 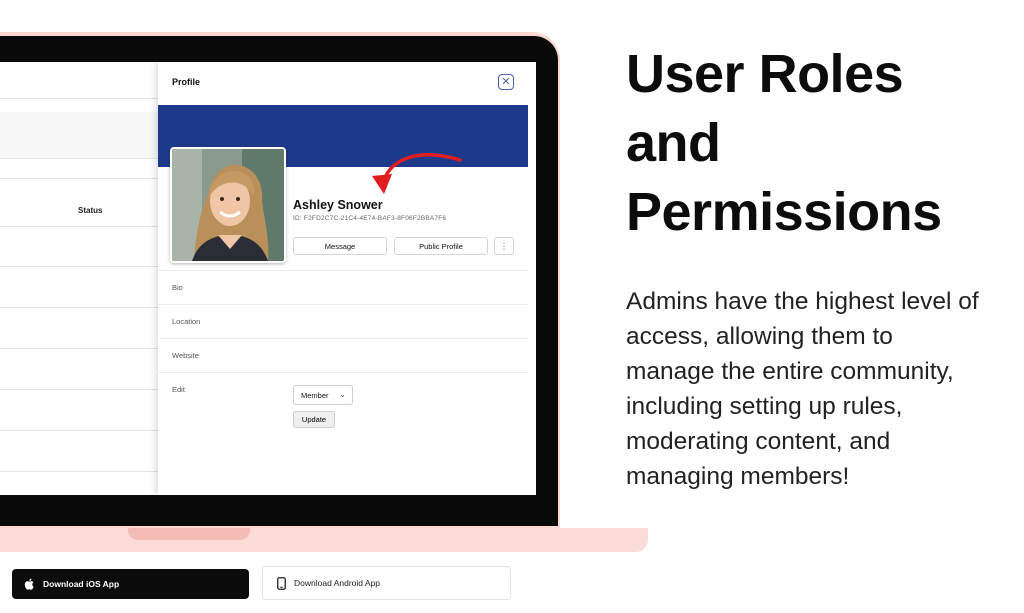 I want to click on role-select-value: Member, so click(x=315, y=395).